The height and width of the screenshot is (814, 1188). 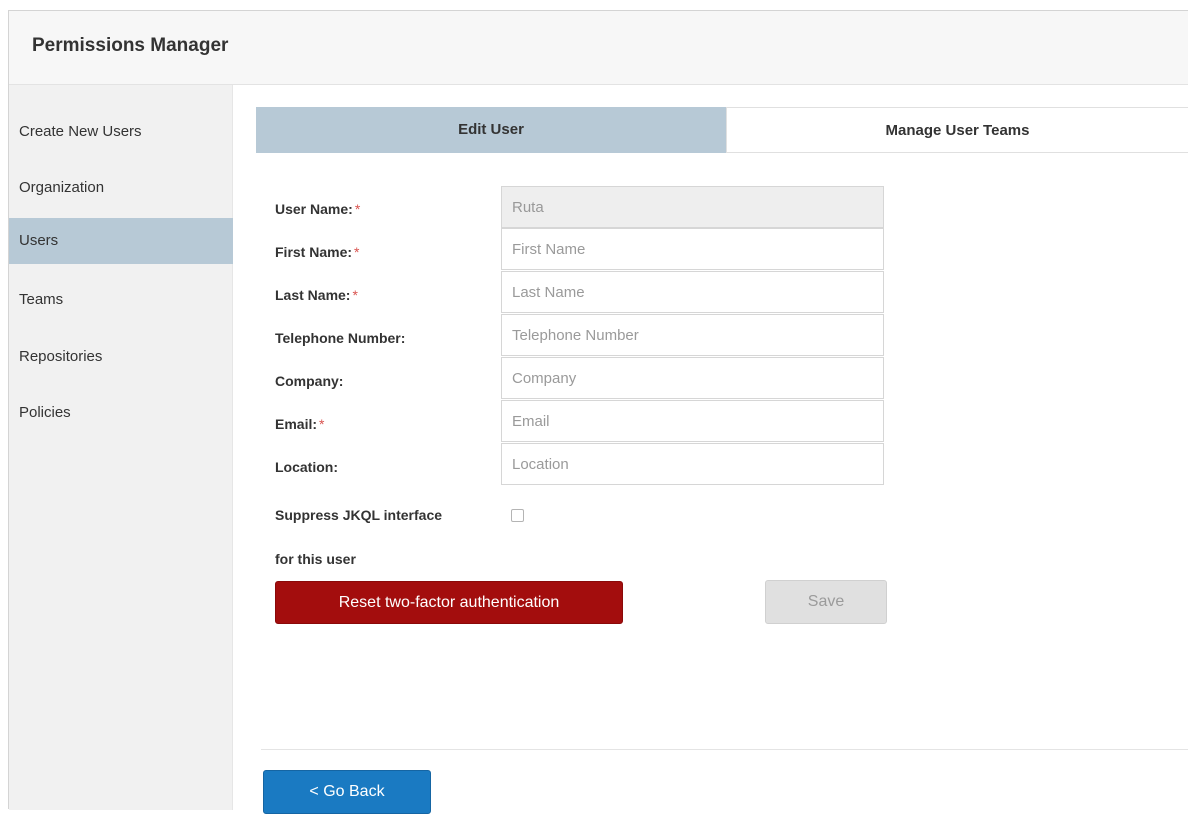 What do you see at coordinates (121, 300) in the screenshot?
I see `sidebar-item-teams: Teams` at bounding box center [121, 300].